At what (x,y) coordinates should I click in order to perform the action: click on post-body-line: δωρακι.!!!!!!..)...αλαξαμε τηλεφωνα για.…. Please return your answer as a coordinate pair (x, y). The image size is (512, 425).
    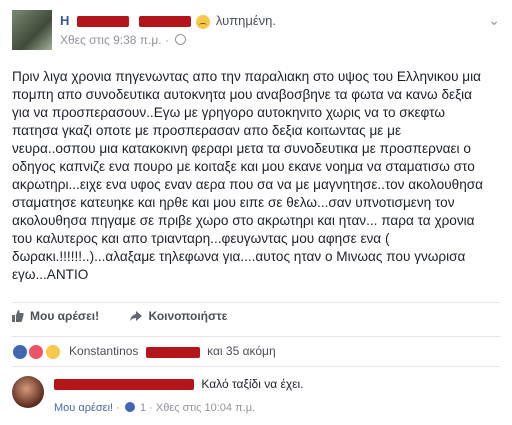
    Looking at the image, I should click on (239, 256).